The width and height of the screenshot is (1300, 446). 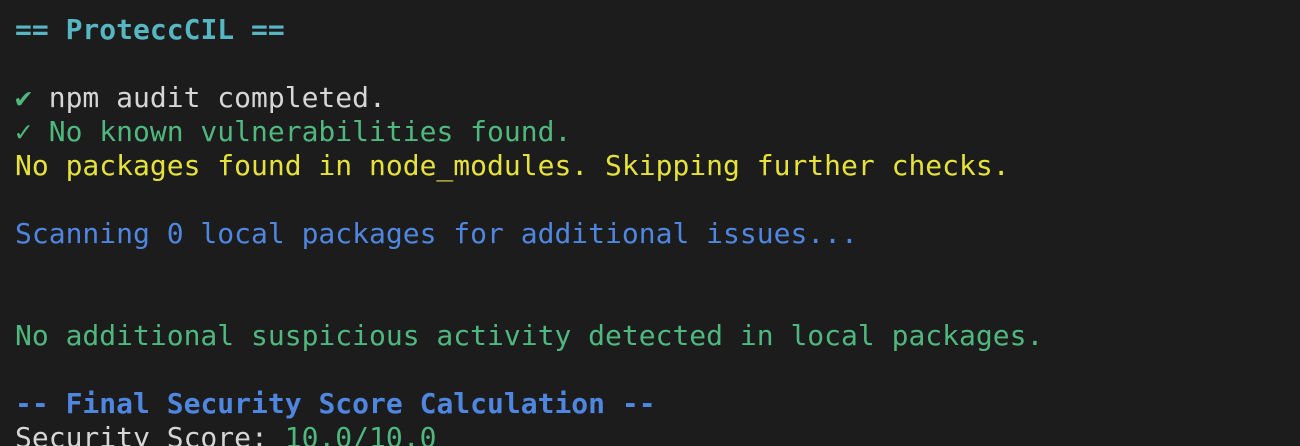 What do you see at coordinates (23, 97) in the screenshot?
I see `check-icon: ✔` at bounding box center [23, 97].